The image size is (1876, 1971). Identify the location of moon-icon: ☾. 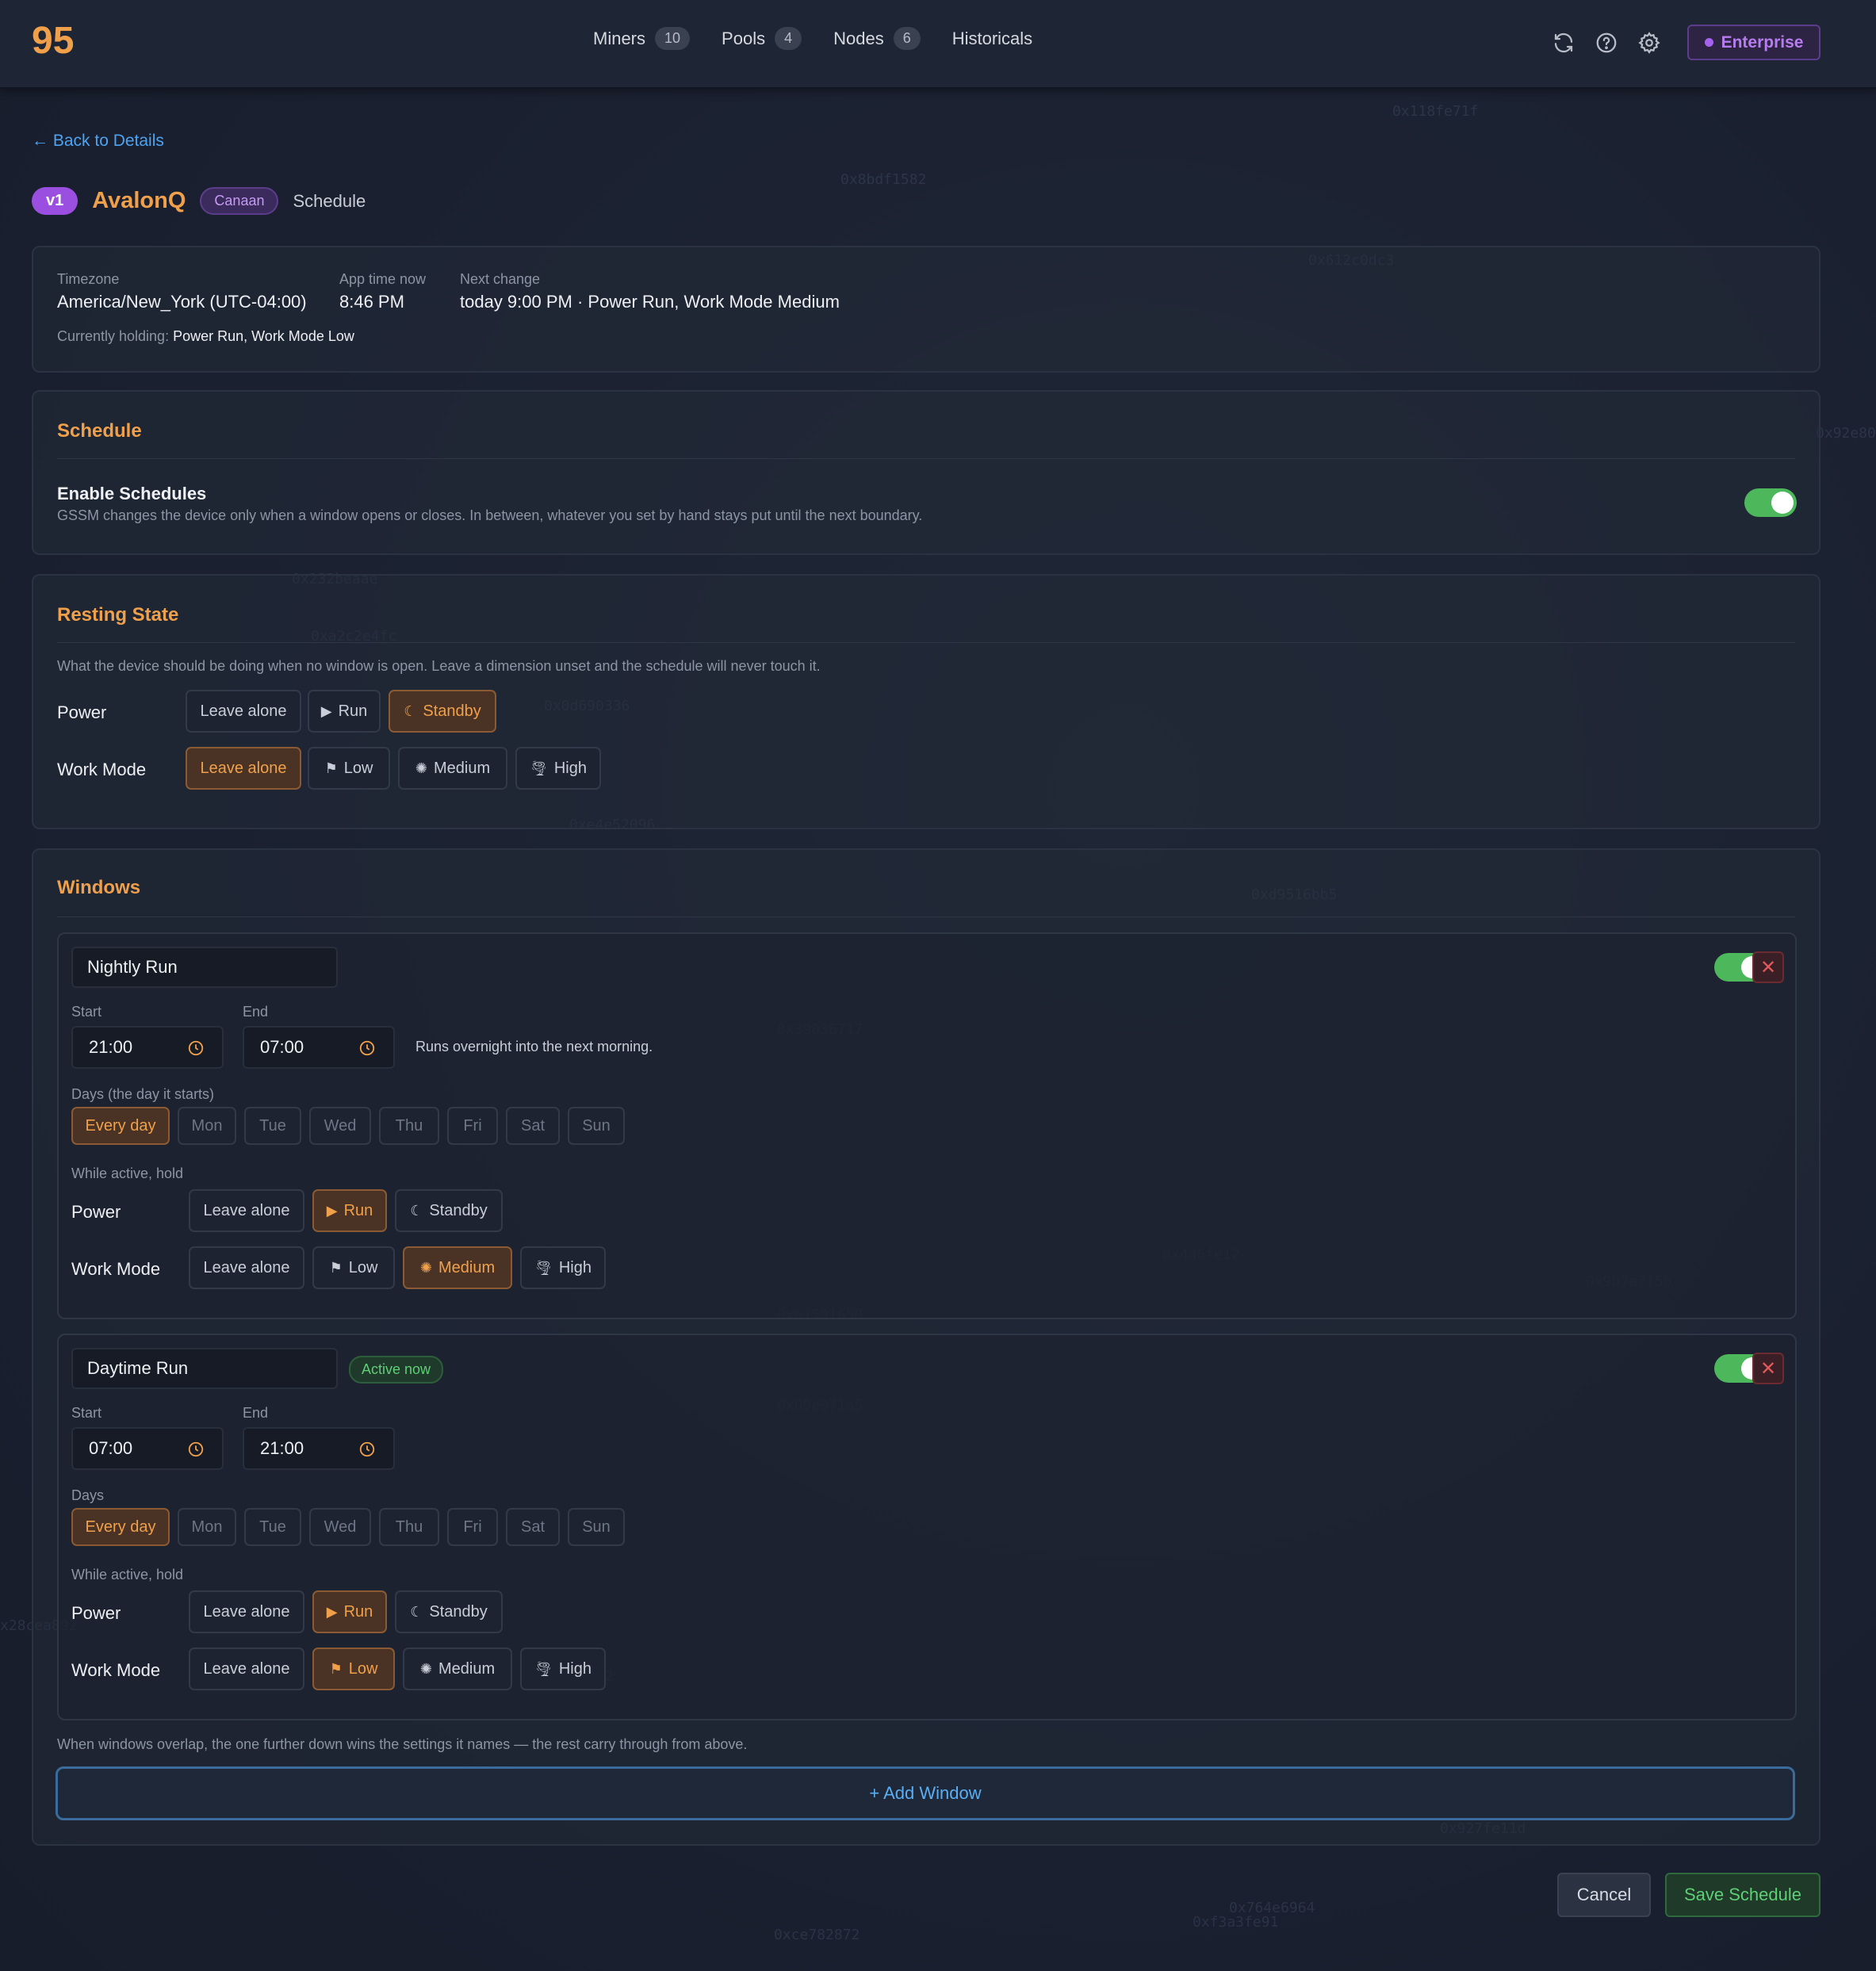
(410, 710).